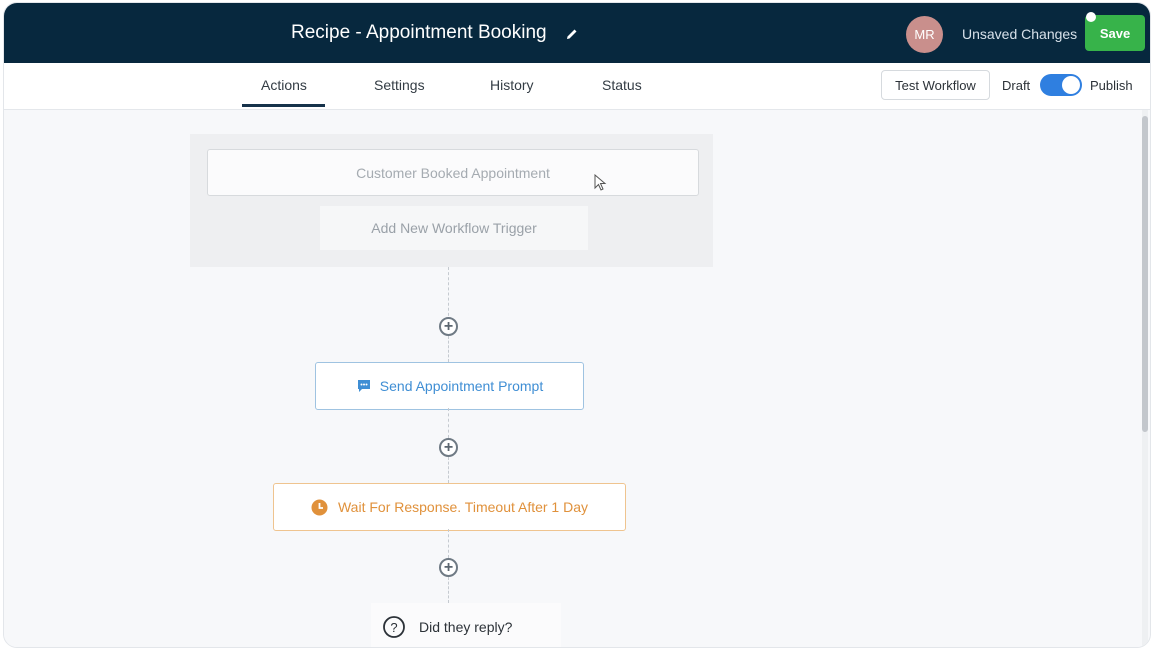 Image resolution: width=1152 pixels, height=648 pixels. Describe the element at coordinates (935, 85) in the screenshot. I see `test-workflow-button: Test Workflow` at that location.